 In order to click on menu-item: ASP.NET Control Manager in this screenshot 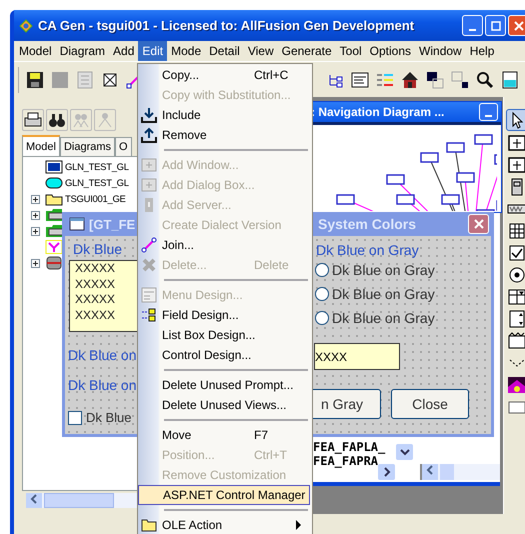, I will do `click(224, 495)`.